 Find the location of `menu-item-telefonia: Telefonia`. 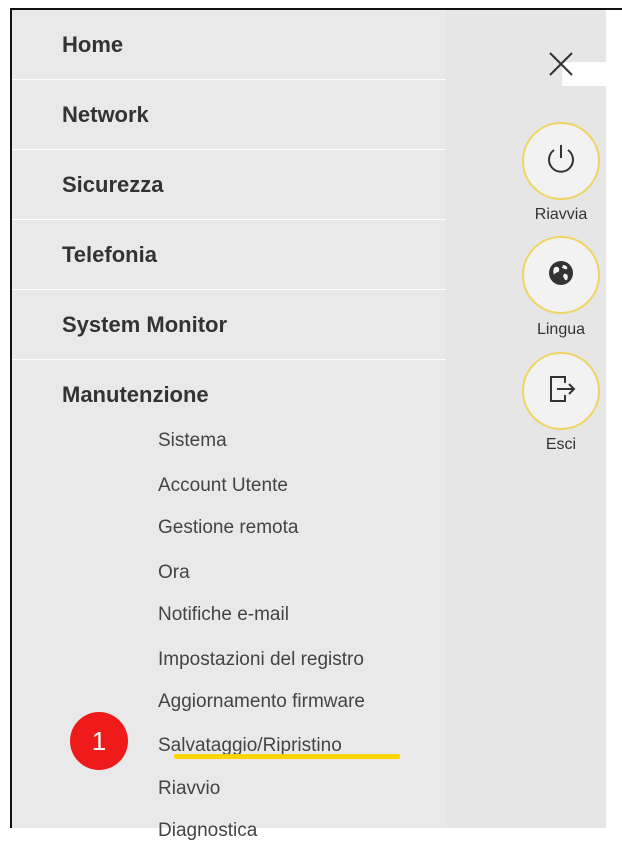

menu-item-telefonia: Telefonia is located at coordinates (229, 255).